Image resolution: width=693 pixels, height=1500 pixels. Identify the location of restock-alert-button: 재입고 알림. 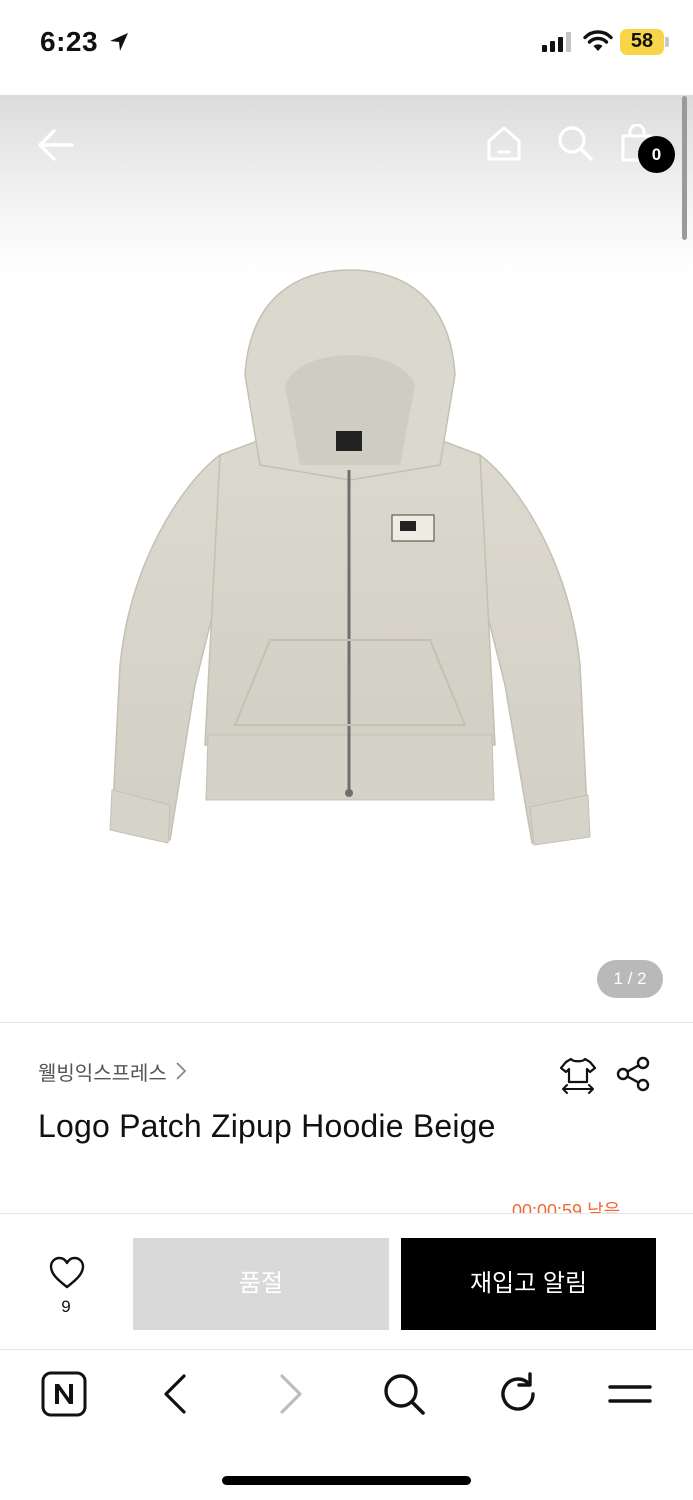
(528, 1284).